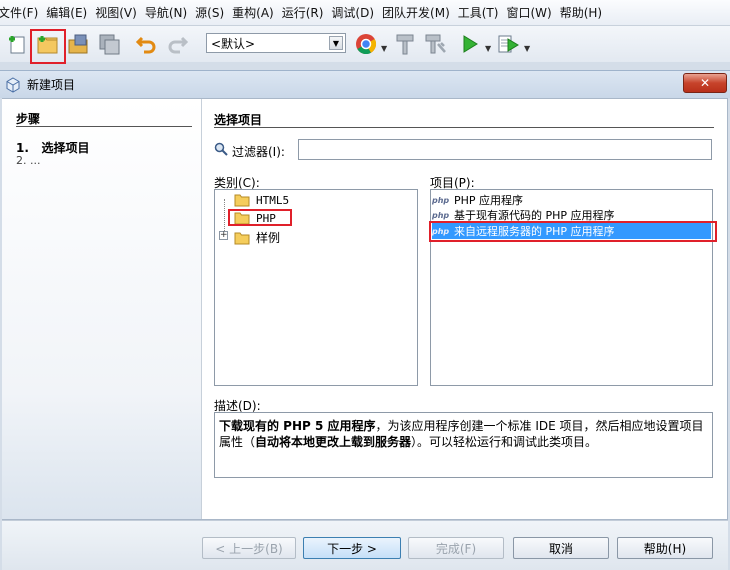 The height and width of the screenshot is (570, 730). What do you see at coordinates (365, 84) in the screenshot?
I see `dialog-titlebar: 新建项目 ✕` at bounding box center [365, 84].